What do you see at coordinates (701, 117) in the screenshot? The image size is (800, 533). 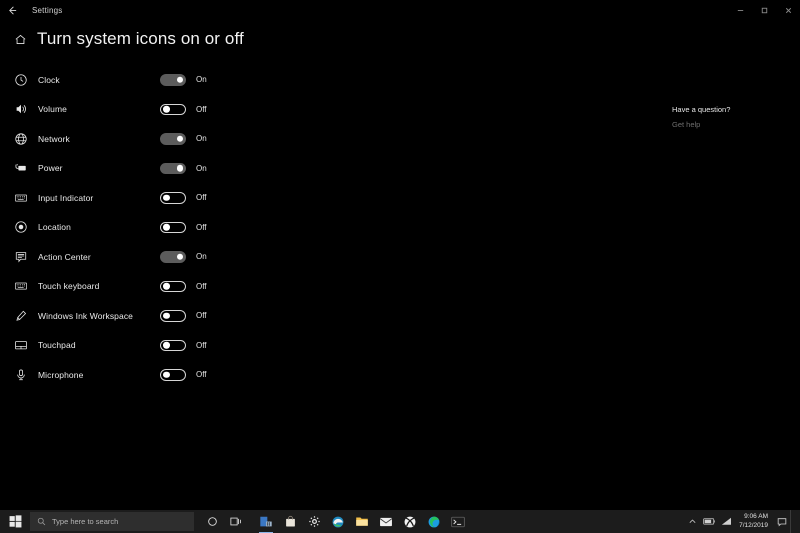 I see `help-panel: Have a question? Get help` at bounding box center [701, 117].